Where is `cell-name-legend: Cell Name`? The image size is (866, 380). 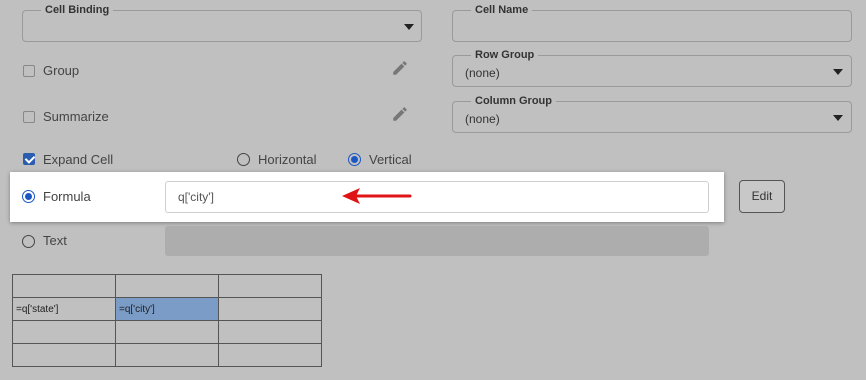
cell-name-legend: Cell Name is located at coordinates (502, 10).